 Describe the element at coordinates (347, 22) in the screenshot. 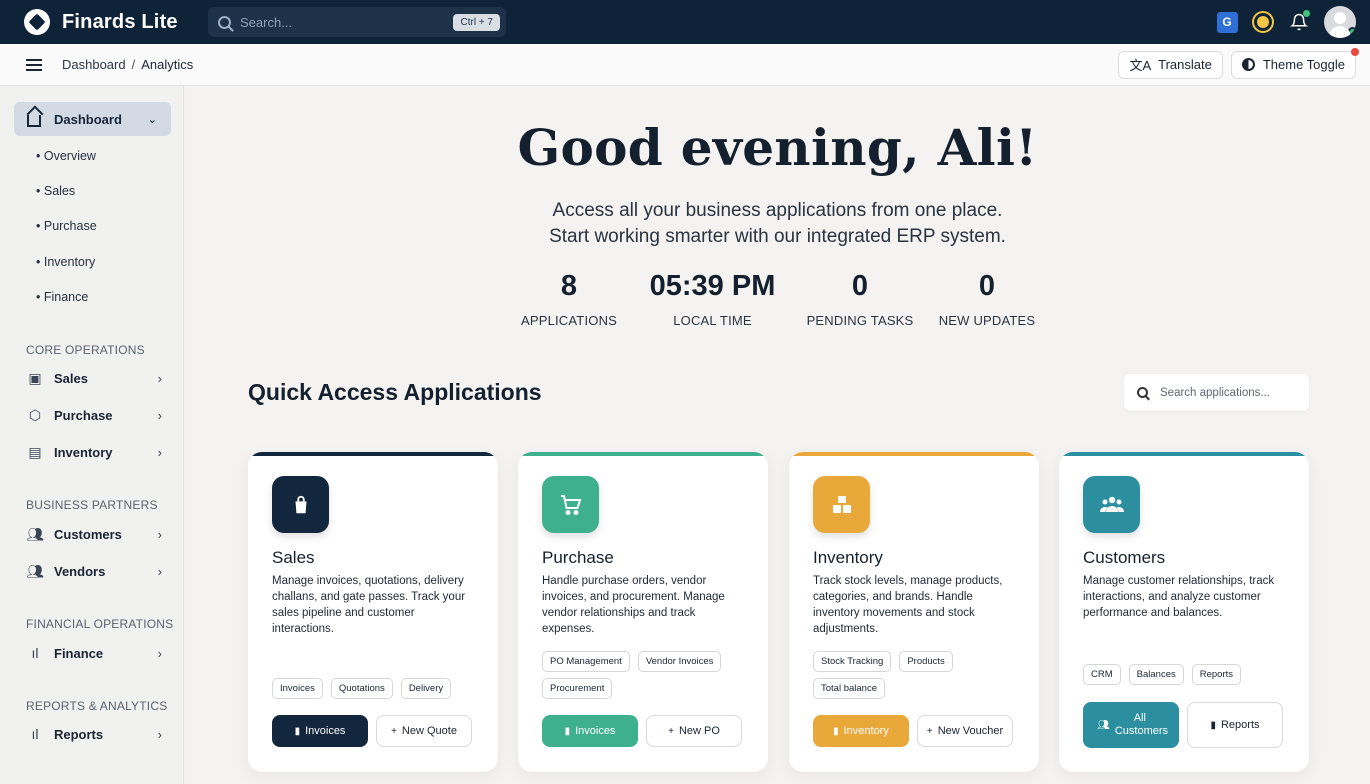

I see `global-search-input` at that location.